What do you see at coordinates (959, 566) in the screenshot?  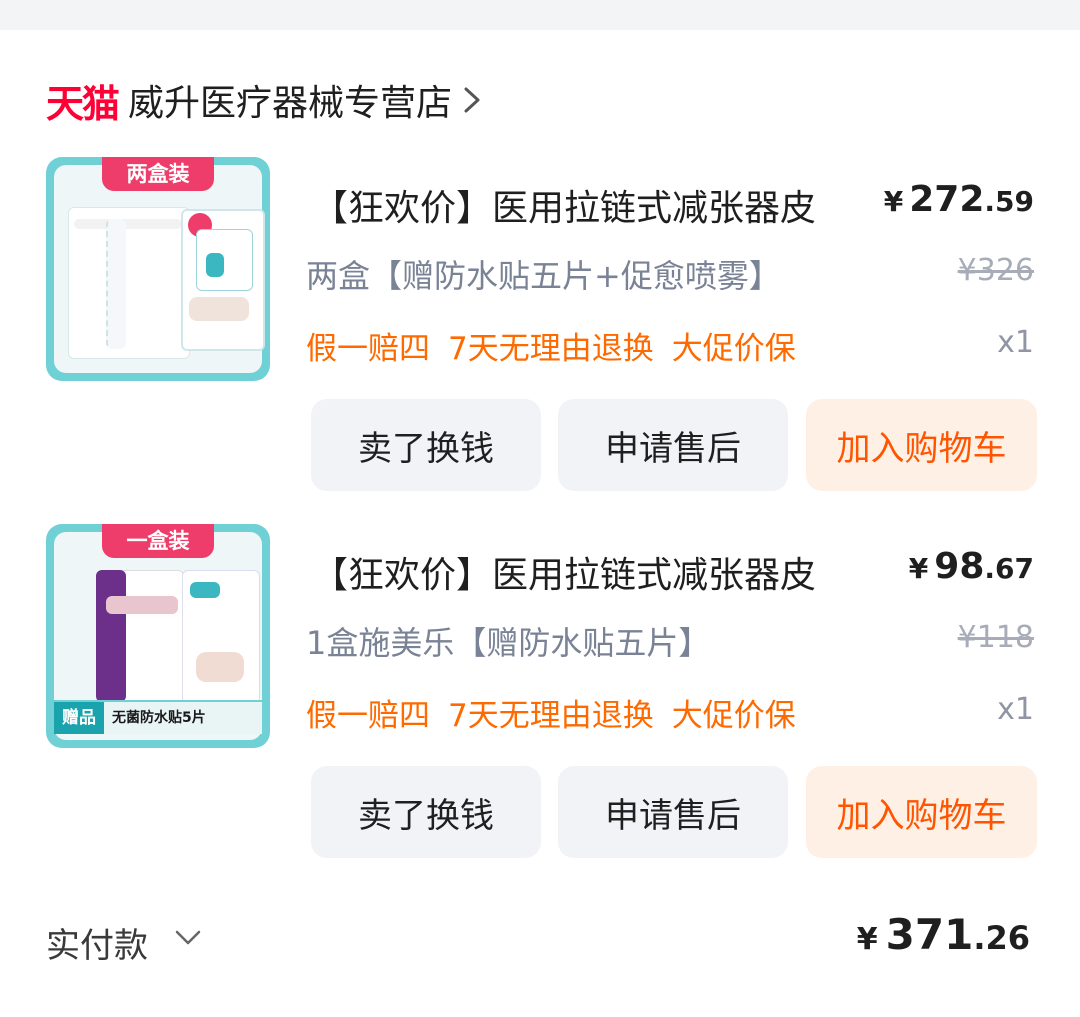 I see `price-integer: 98` at bounding box center [959, 566].